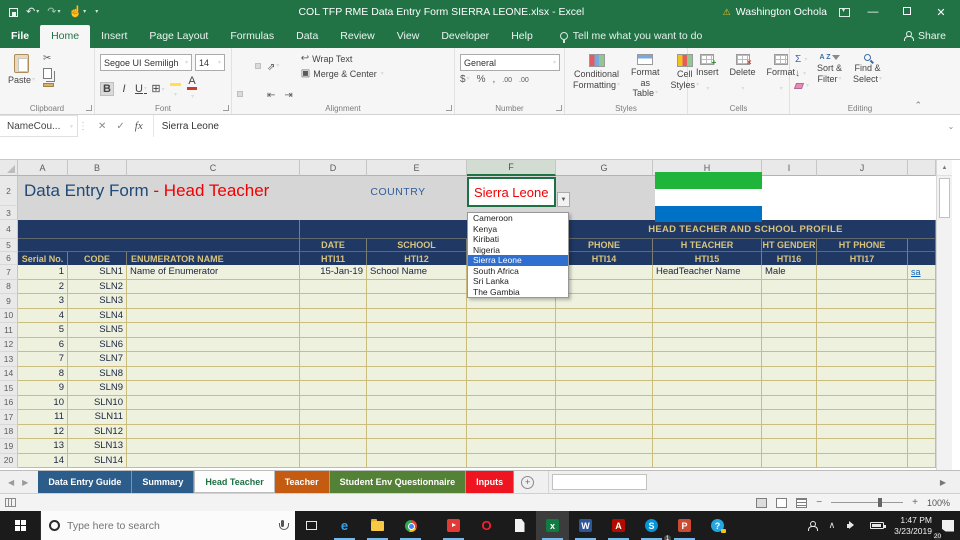 The width and height of the screenshot is (960, 540). What do you see at coordinates (951, 126) in the screenshot?
I see `expand-formula-bar-icon: ⌄` at bounding box center [951, 126].